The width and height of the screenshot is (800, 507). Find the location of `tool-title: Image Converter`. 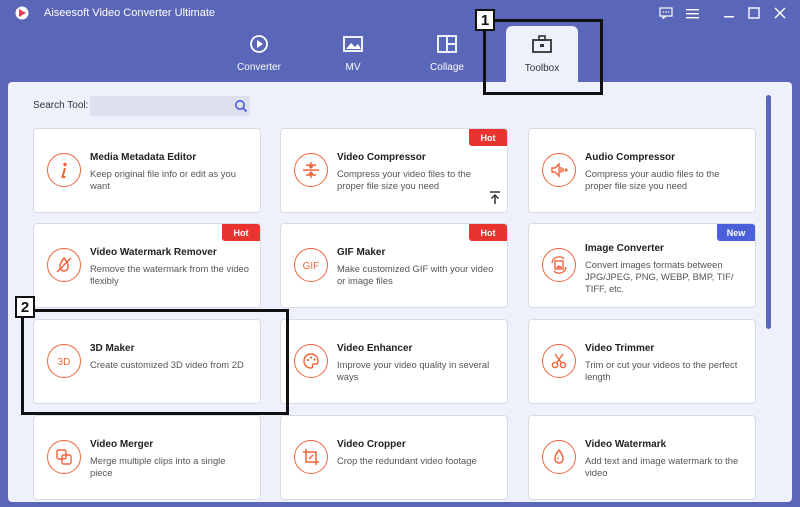

tool-title: Image Converter is located at coordinates (624, 248).